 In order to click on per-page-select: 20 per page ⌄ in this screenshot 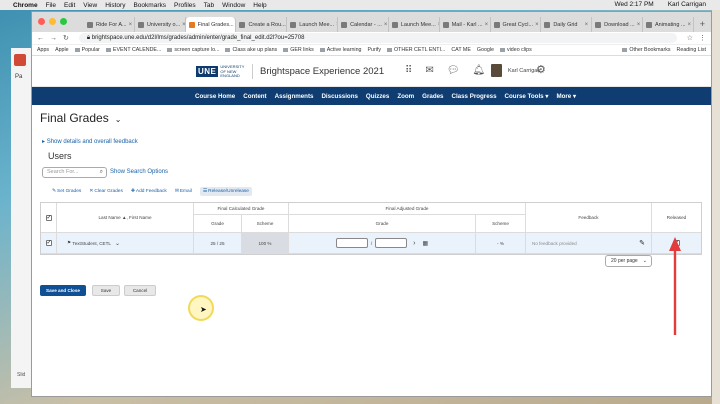, I will do `click(628, 261)`.